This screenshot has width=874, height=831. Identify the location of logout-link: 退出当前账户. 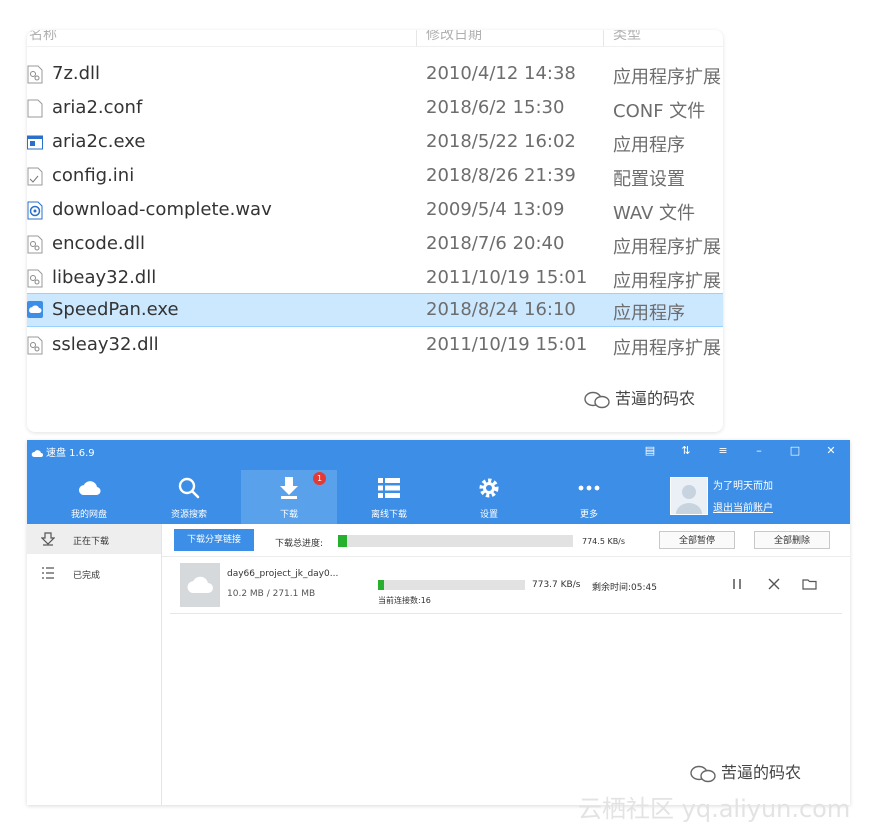
(743, 506).